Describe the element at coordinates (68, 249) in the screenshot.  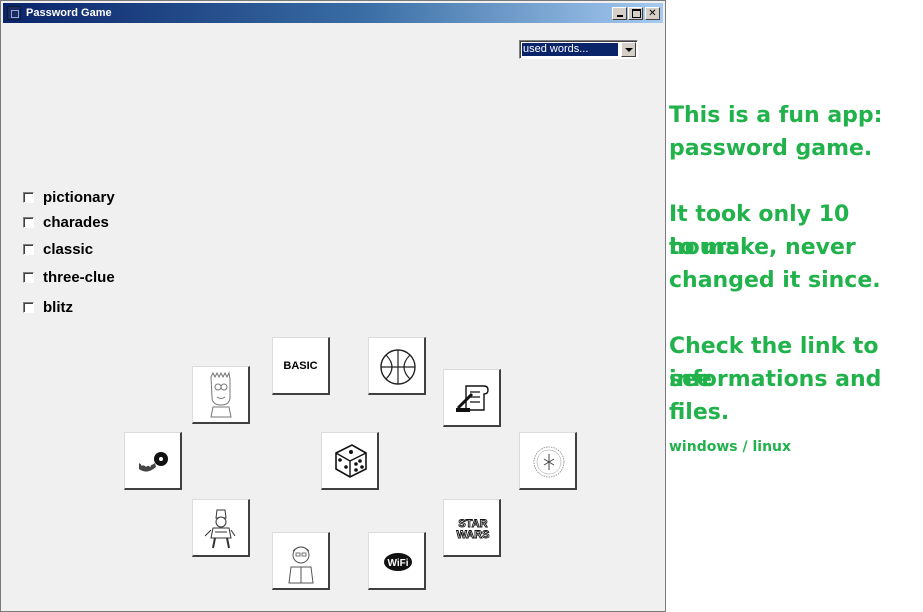
I see `classic-label: classic` at that location.